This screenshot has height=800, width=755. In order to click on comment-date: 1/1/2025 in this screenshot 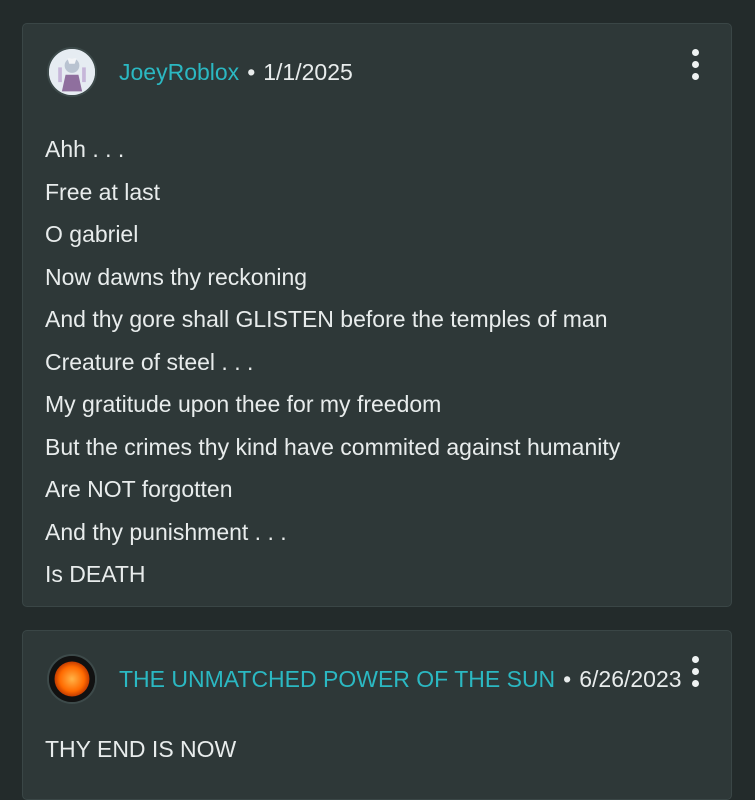, I will do `click(308, 72)`.